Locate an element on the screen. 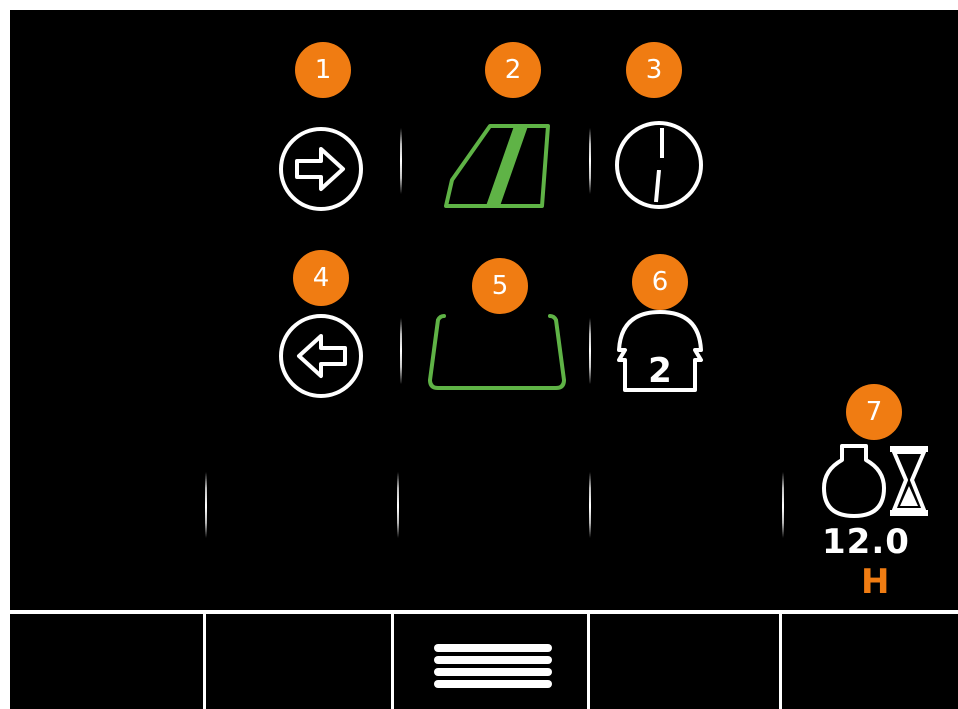 The image size is (958, 709). badge-6: 6 is located at coordinates (660, 282).